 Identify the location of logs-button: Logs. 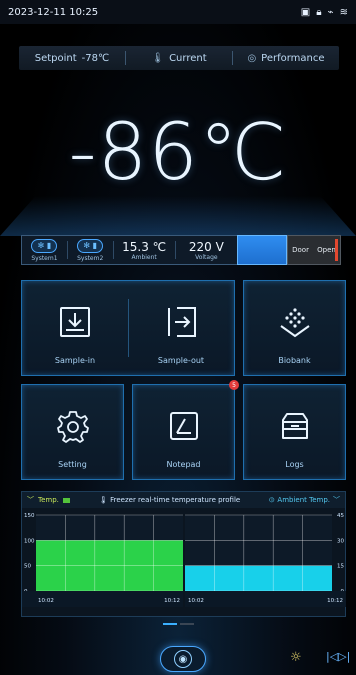
(294, 432).